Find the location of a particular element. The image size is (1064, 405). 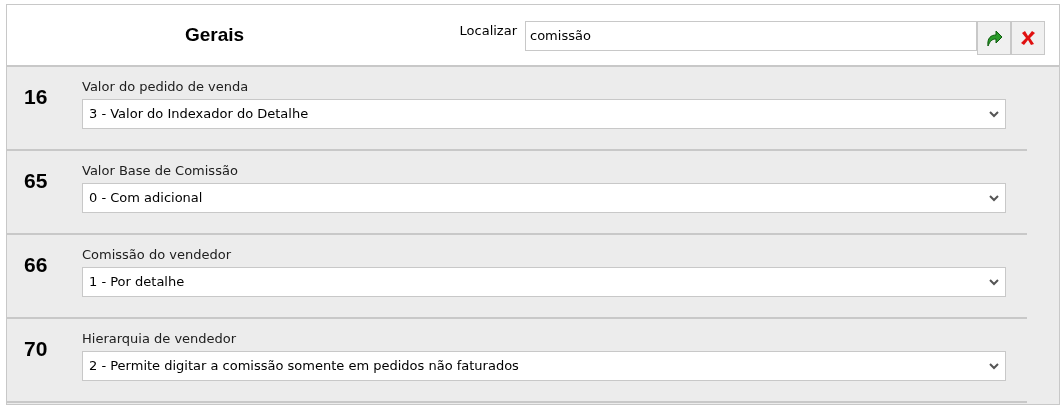

parameter-number: 65 is located at coordinates (36, 181).